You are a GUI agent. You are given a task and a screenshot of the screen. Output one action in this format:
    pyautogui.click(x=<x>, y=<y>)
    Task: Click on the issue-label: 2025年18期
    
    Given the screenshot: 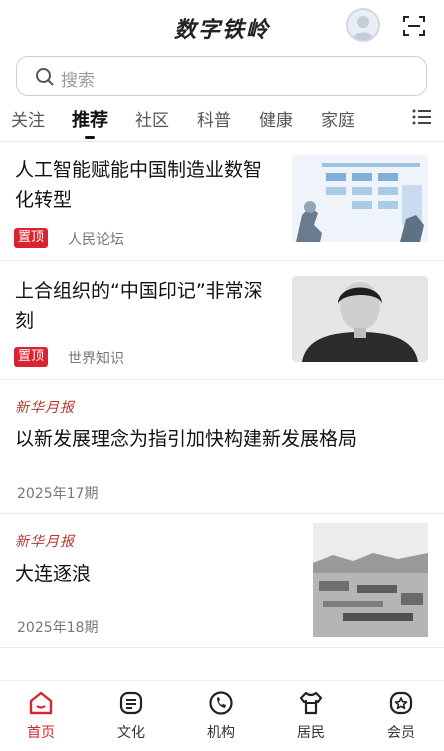 What is the action you would take?
    pyautogui.click(x=58, y=628)
    